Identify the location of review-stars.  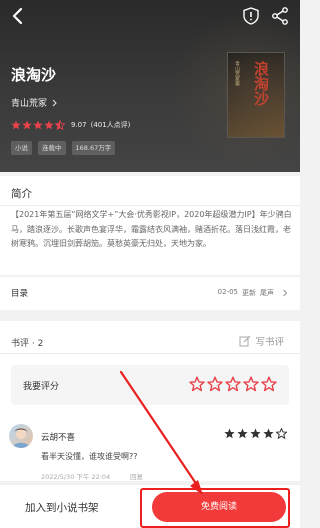
(254, 433).